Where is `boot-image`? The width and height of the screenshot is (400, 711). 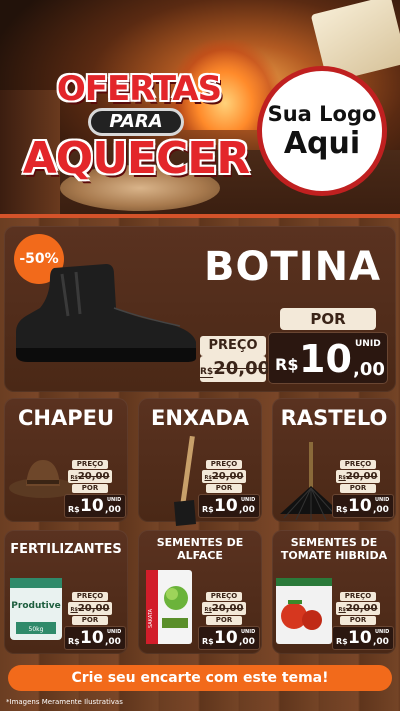 boot-image is located at coordinates (106, 313).